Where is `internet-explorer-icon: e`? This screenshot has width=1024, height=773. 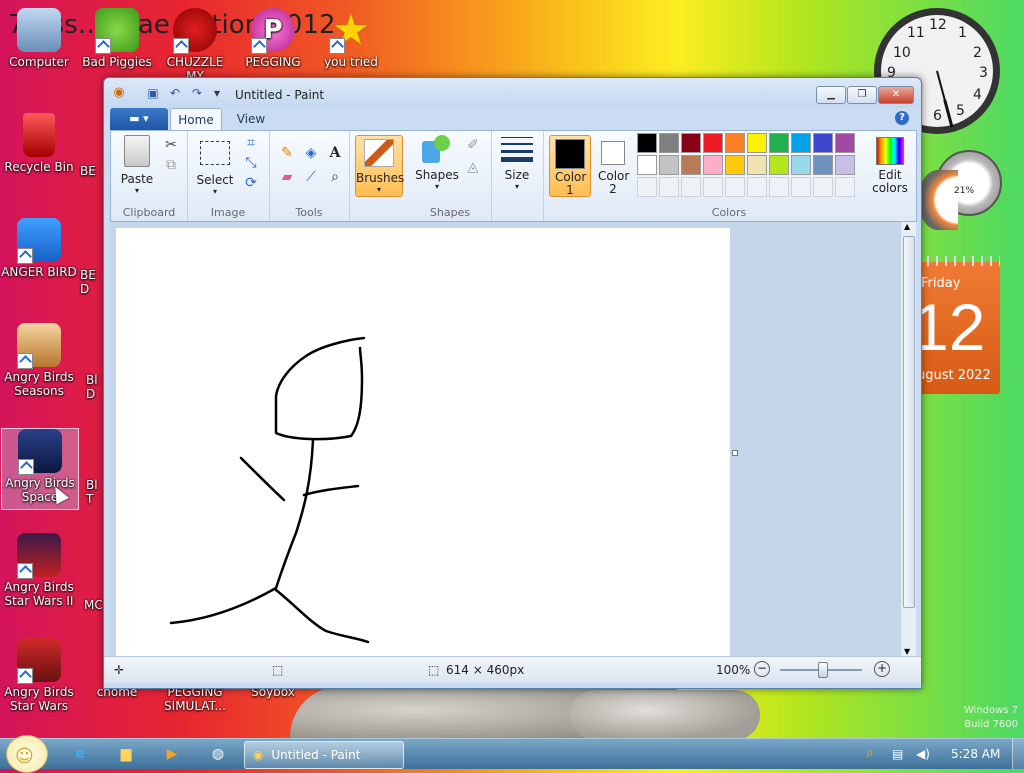 internet-explorer-icon: e is located at coordinates (80, 754).